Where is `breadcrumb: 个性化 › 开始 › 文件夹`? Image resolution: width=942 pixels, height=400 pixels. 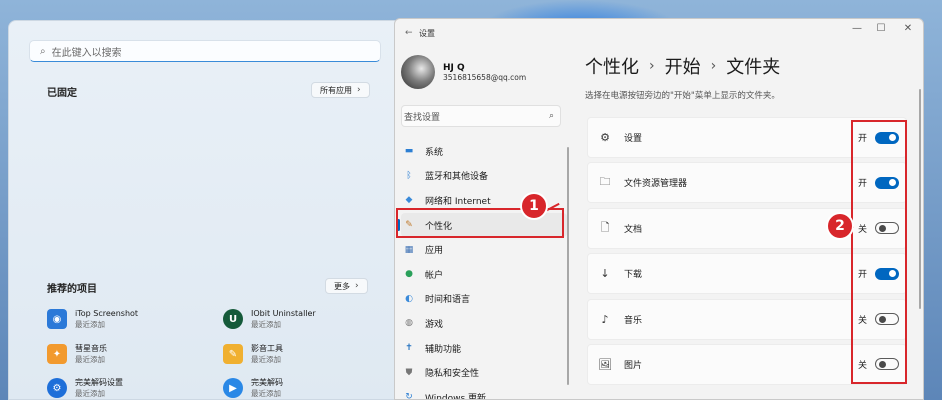
breadcrumb: 个性化 › 开始 › 文件夹 is located at coordinates (682, 66).